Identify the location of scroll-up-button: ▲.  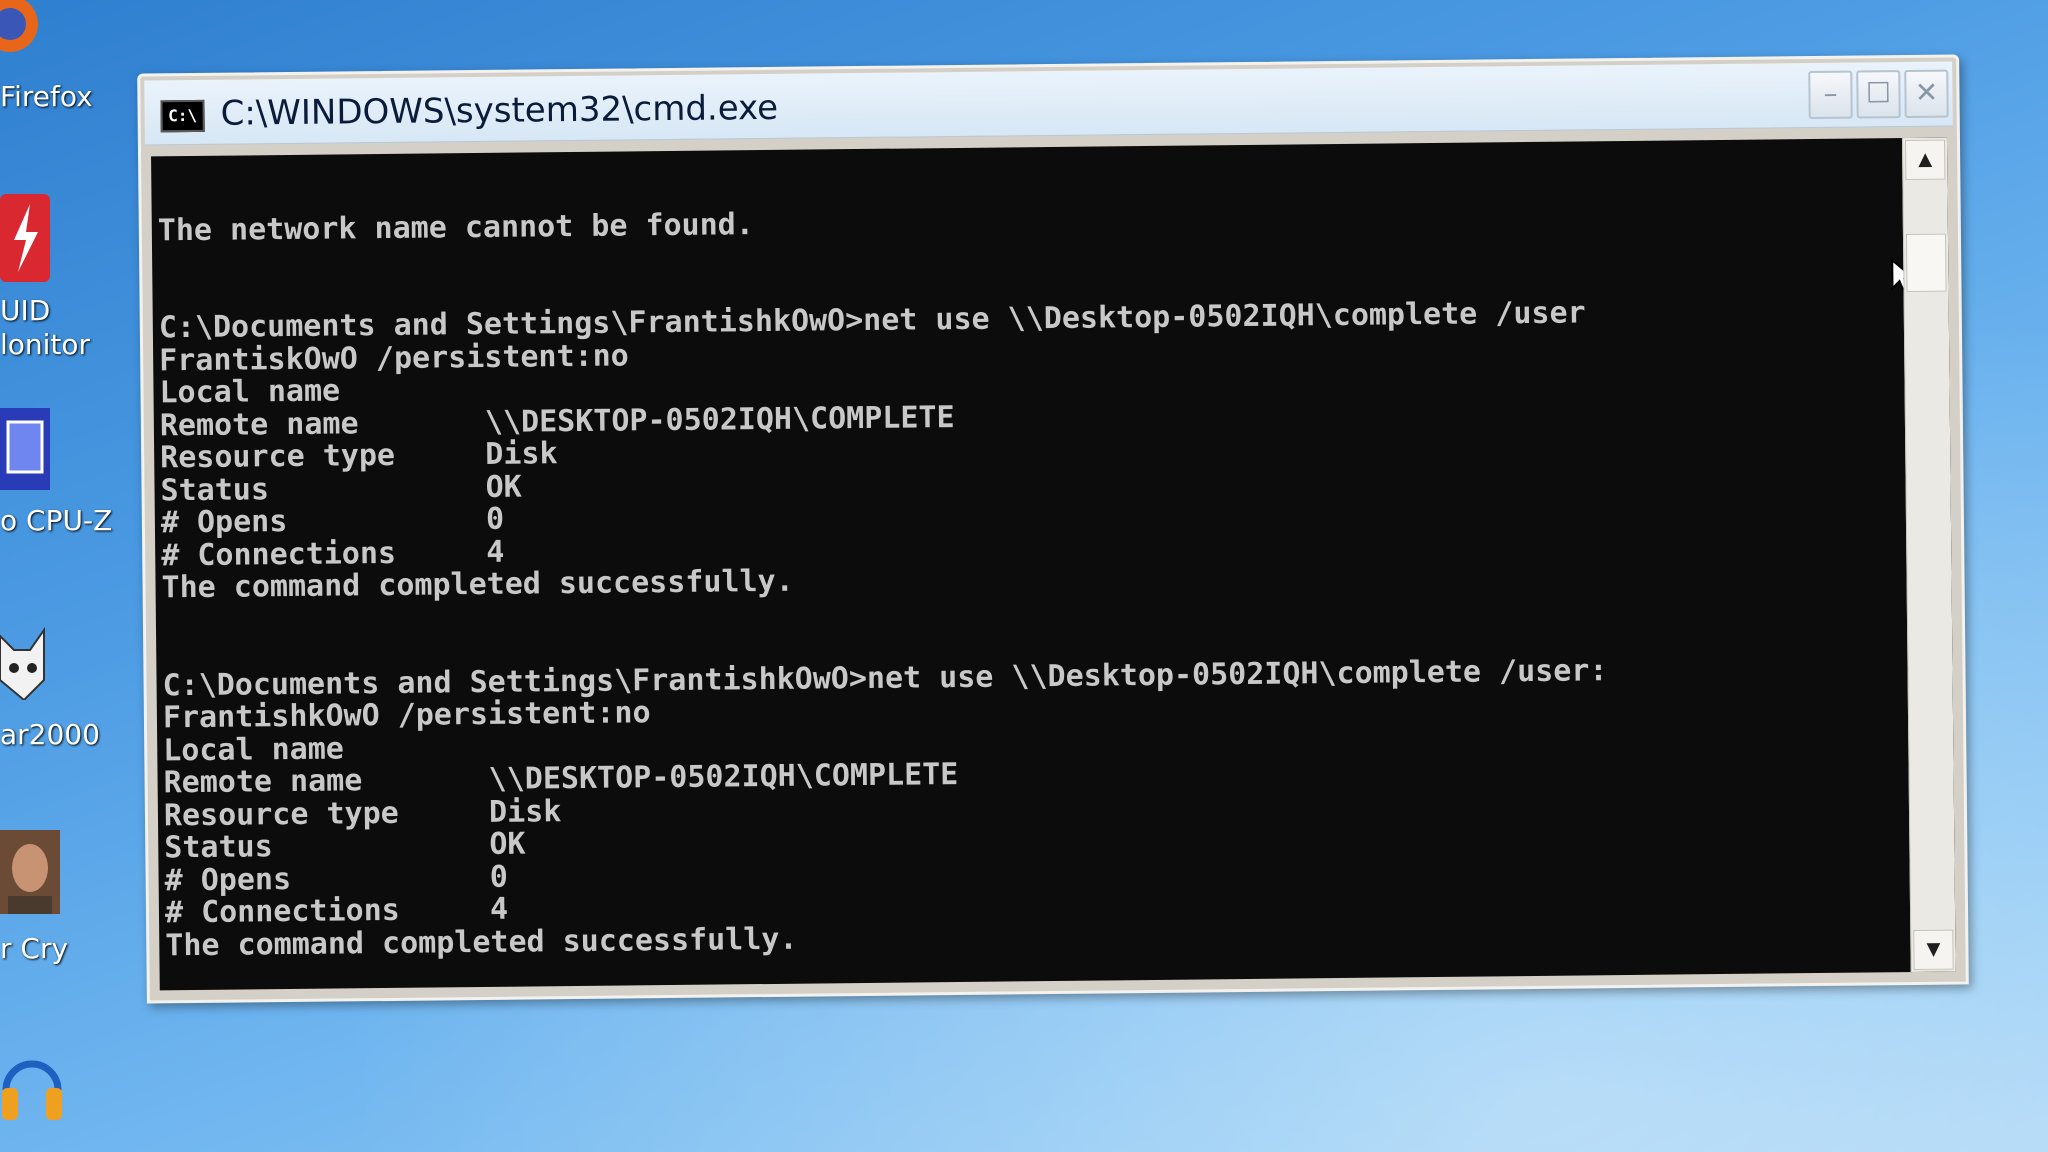
(1925, 160).